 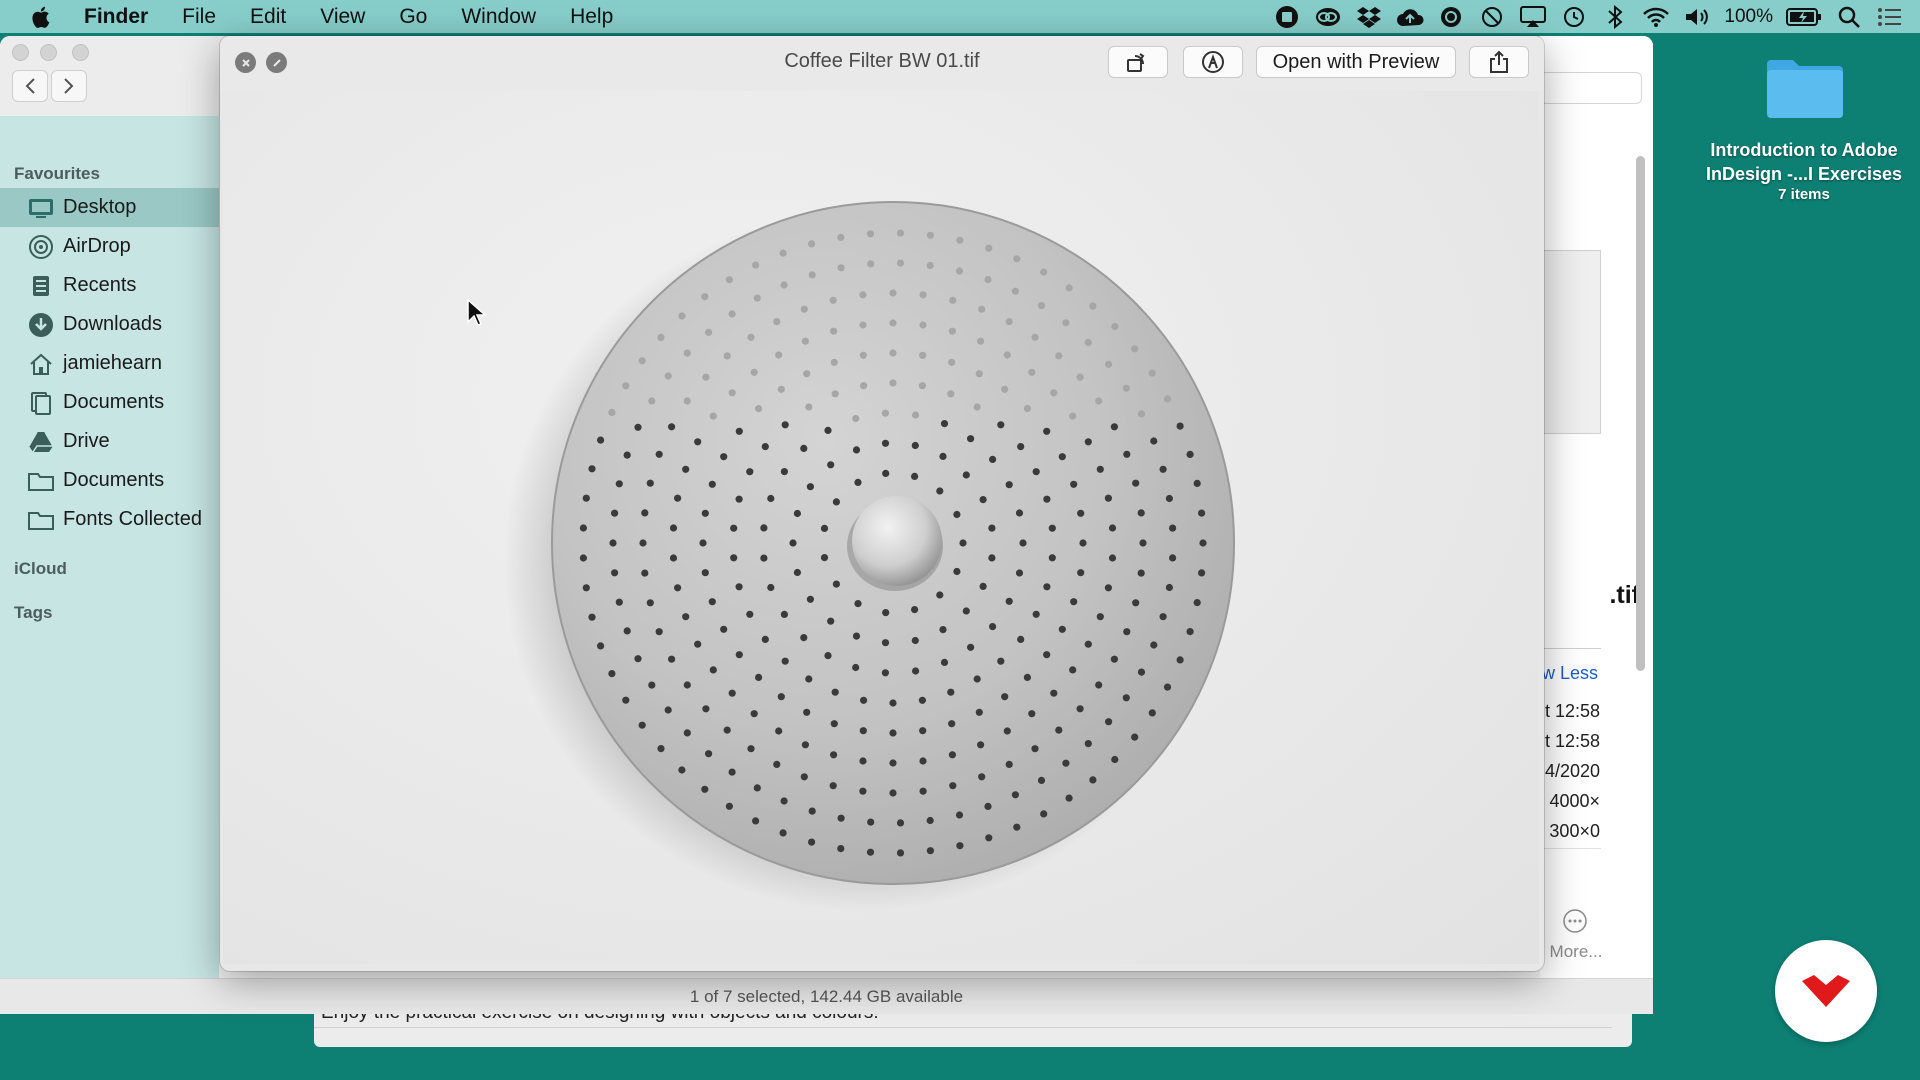 I want to click on zoom-button, so click(x=80, y=52).